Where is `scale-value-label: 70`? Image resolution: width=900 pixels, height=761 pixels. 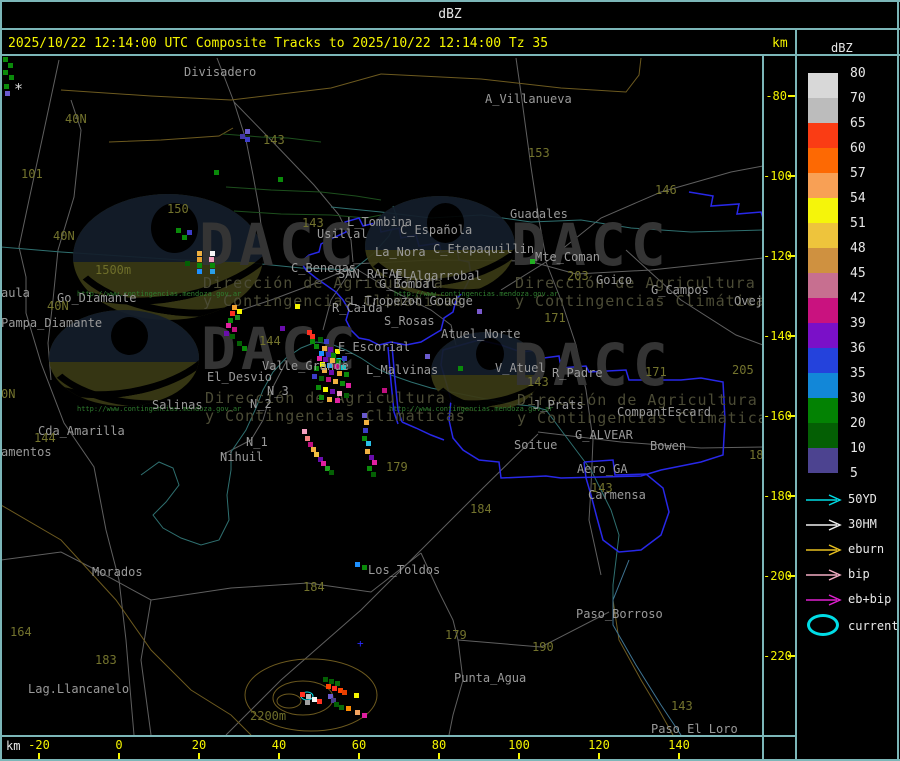 scale-value-label: 70 is located at coordinates (858, 98).